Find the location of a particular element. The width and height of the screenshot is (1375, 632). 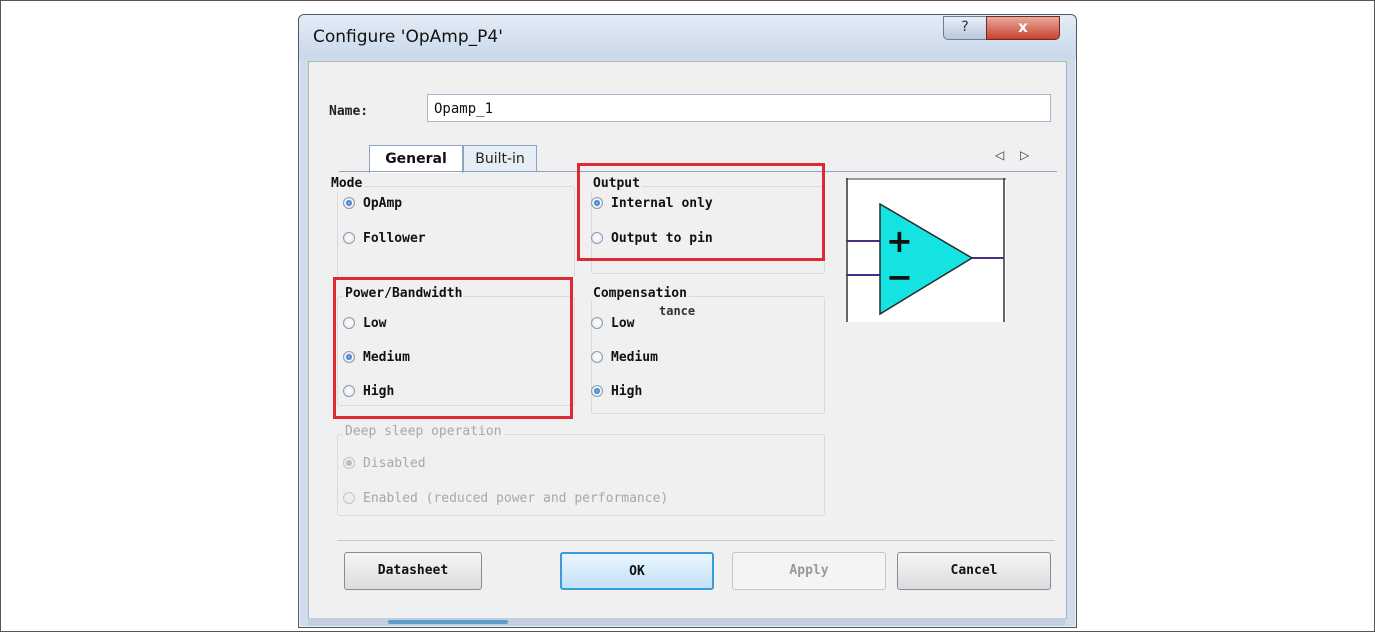

mode-opamp-radio: OpAmp is located at coordinates (372, 203).